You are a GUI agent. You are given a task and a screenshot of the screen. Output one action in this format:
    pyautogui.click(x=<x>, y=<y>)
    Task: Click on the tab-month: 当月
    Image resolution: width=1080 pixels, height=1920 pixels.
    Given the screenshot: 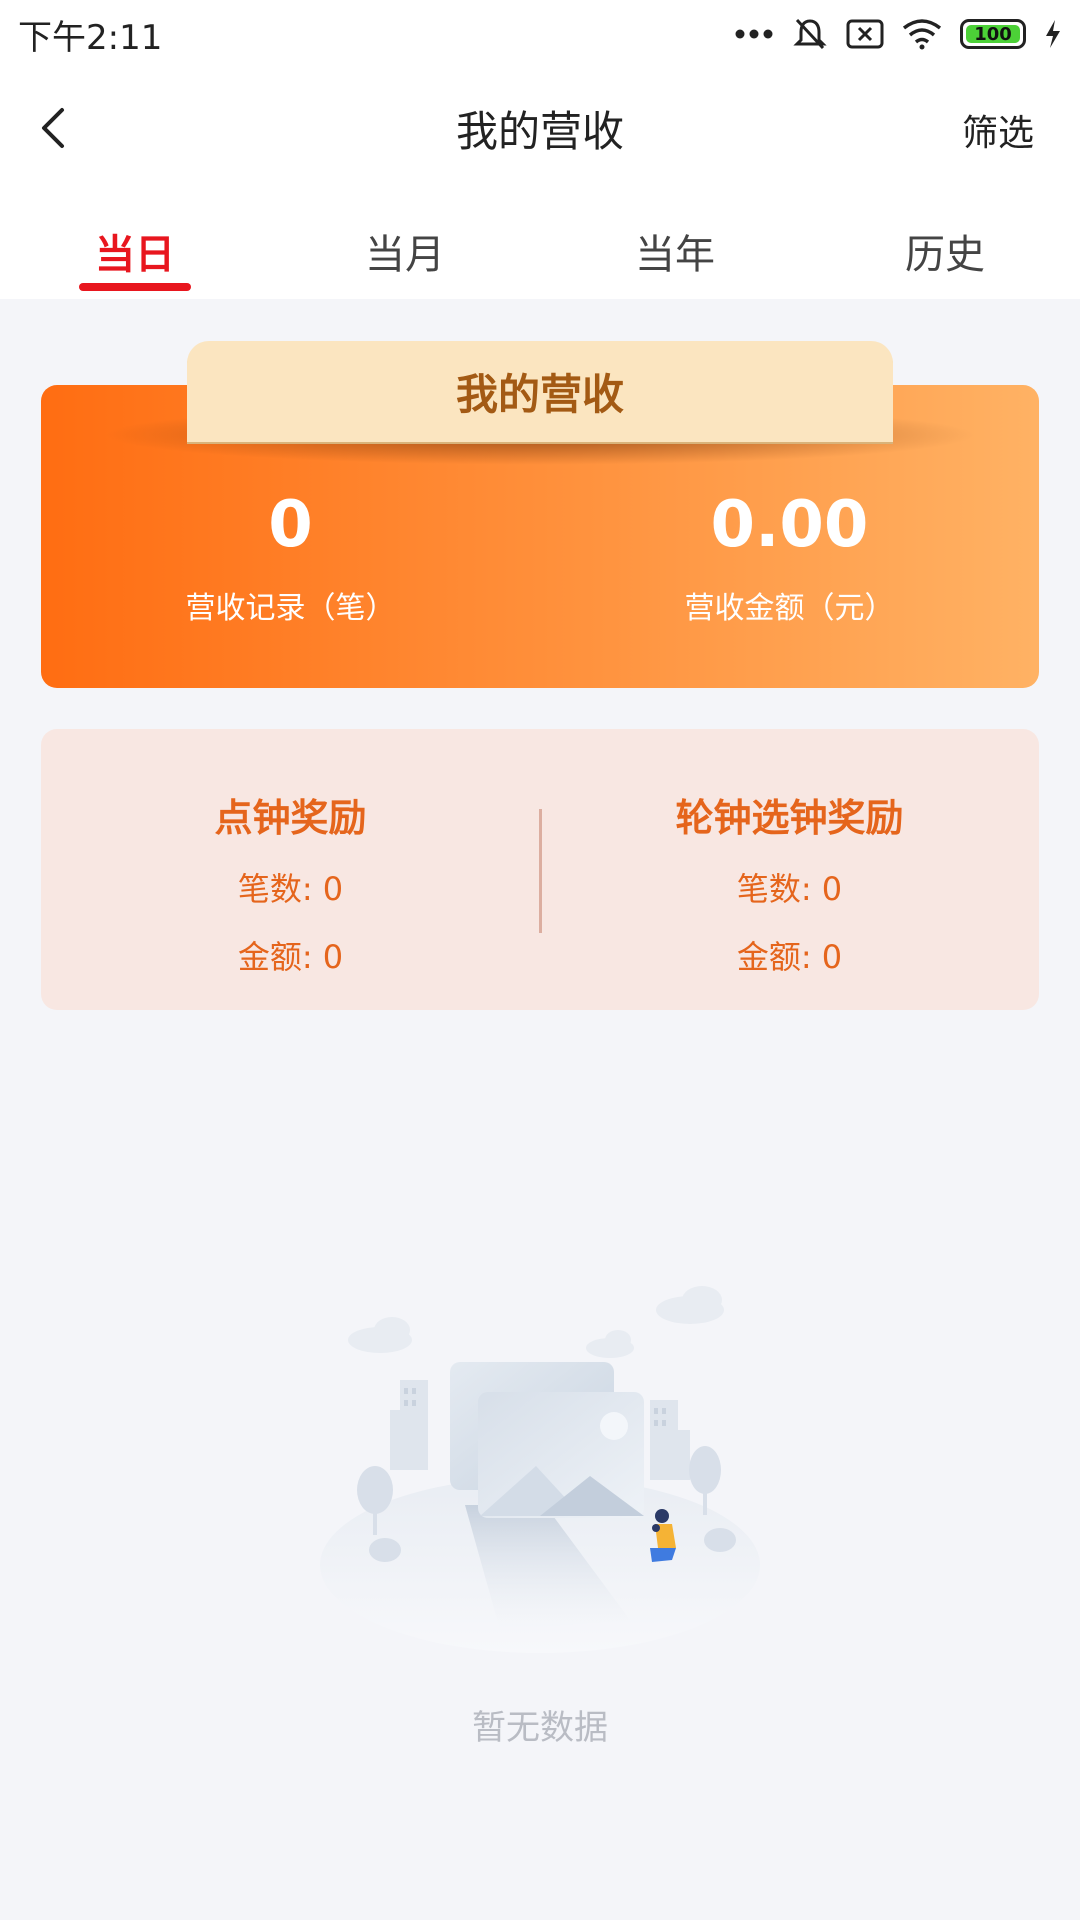 What is the action you would take?
    pyautogui.click(x=405, y=241)
    